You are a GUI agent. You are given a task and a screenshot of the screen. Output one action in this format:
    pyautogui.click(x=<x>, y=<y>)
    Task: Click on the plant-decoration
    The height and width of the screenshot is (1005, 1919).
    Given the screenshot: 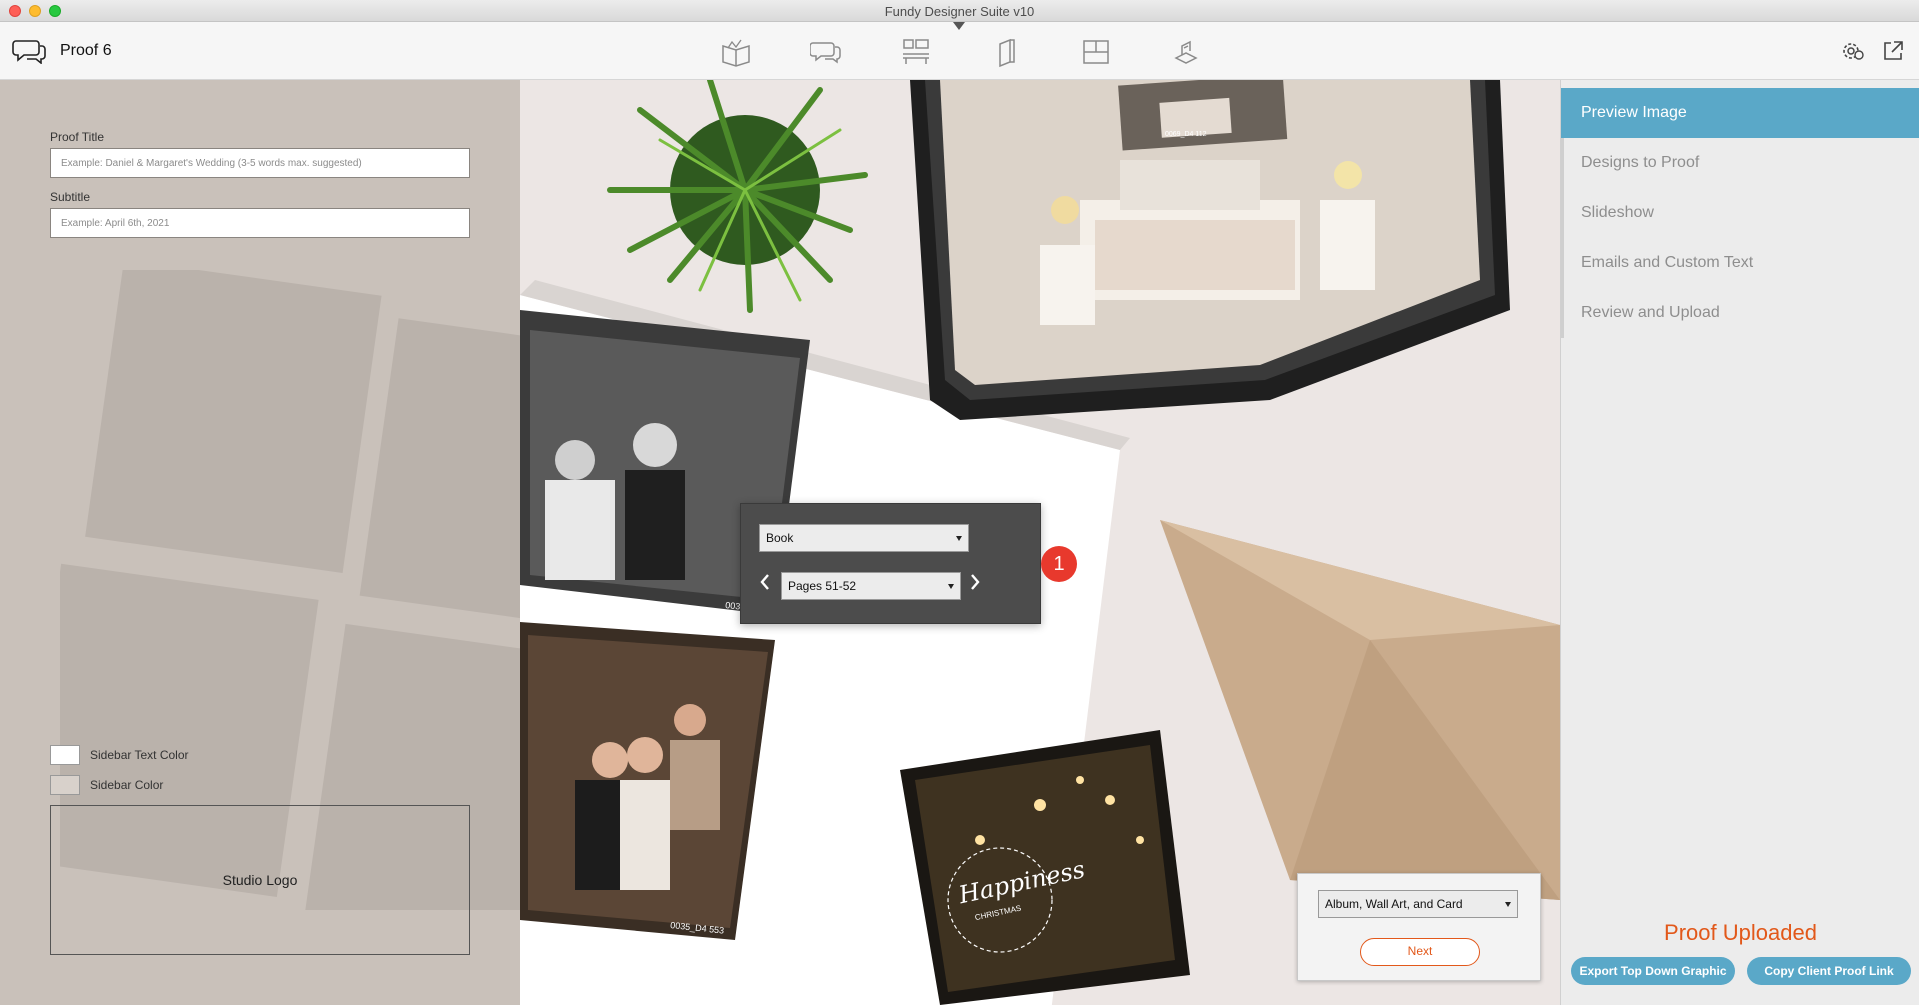 What is the action you would take?
    pyautogui.click(x=737, y=196)
    